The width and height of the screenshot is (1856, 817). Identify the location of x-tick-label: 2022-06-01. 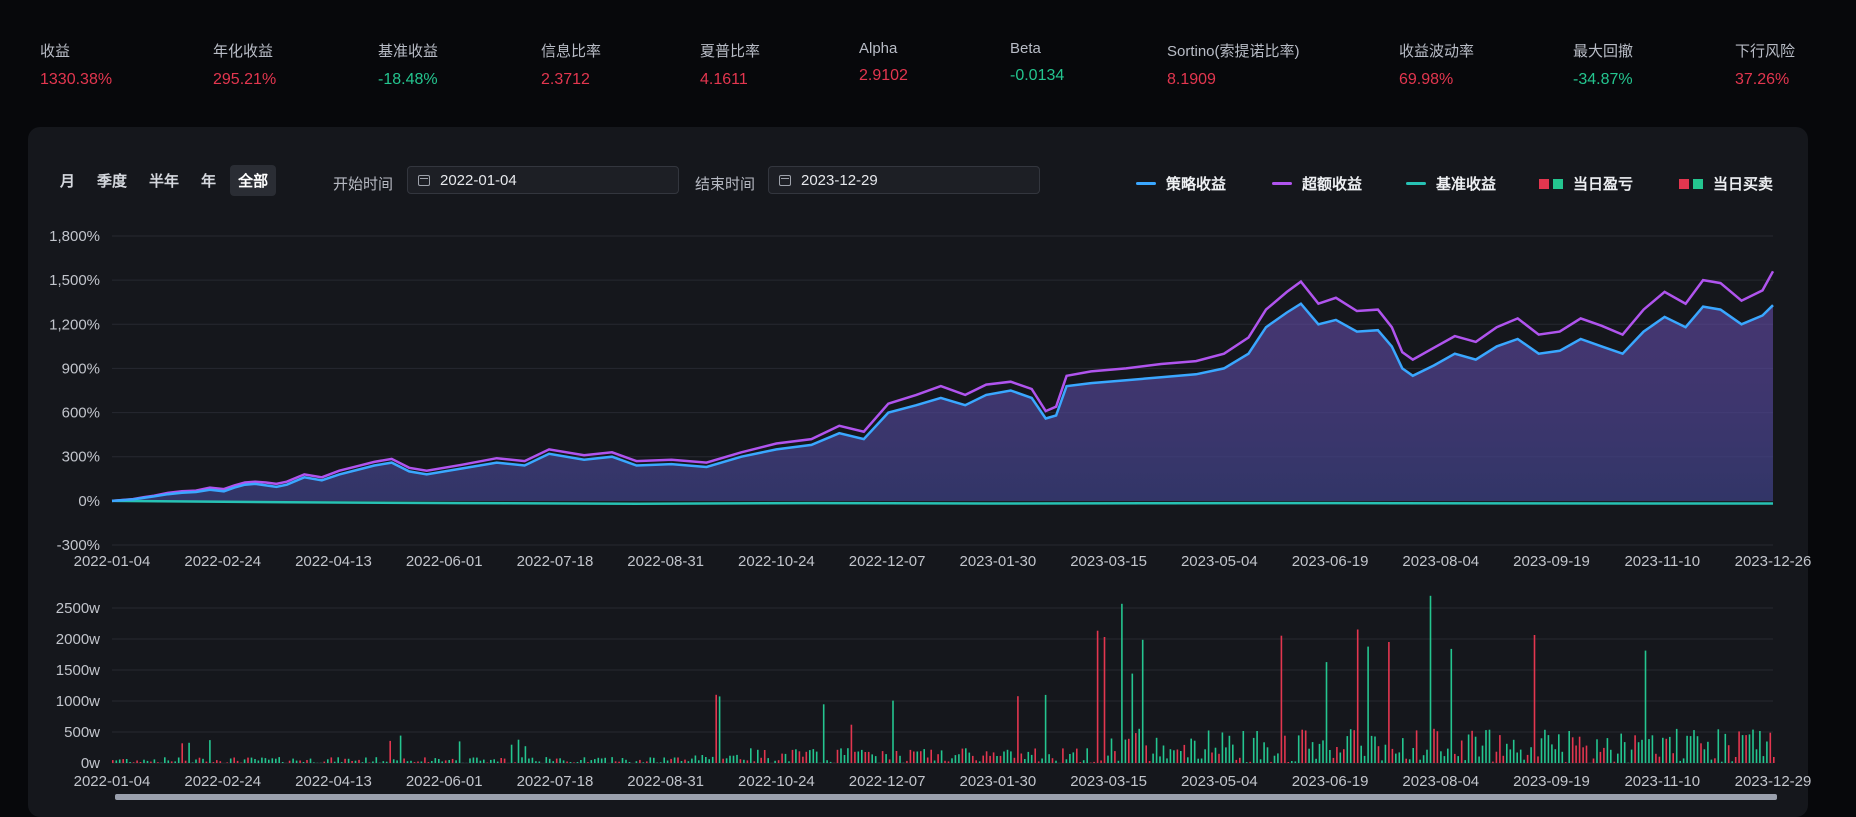
(444, 561).